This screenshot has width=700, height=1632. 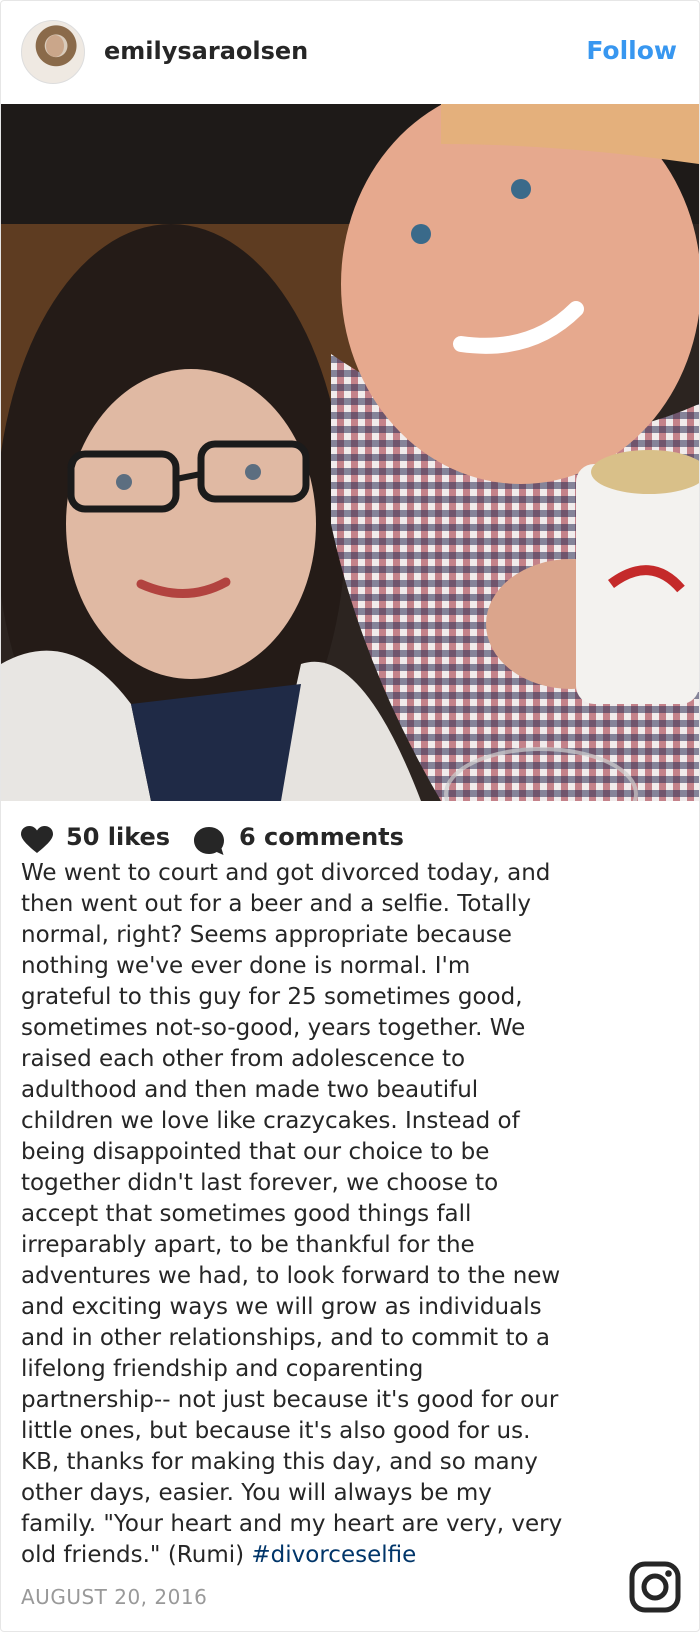 I want to click on username: emilysaraolsen, so click(x=206, y=51).